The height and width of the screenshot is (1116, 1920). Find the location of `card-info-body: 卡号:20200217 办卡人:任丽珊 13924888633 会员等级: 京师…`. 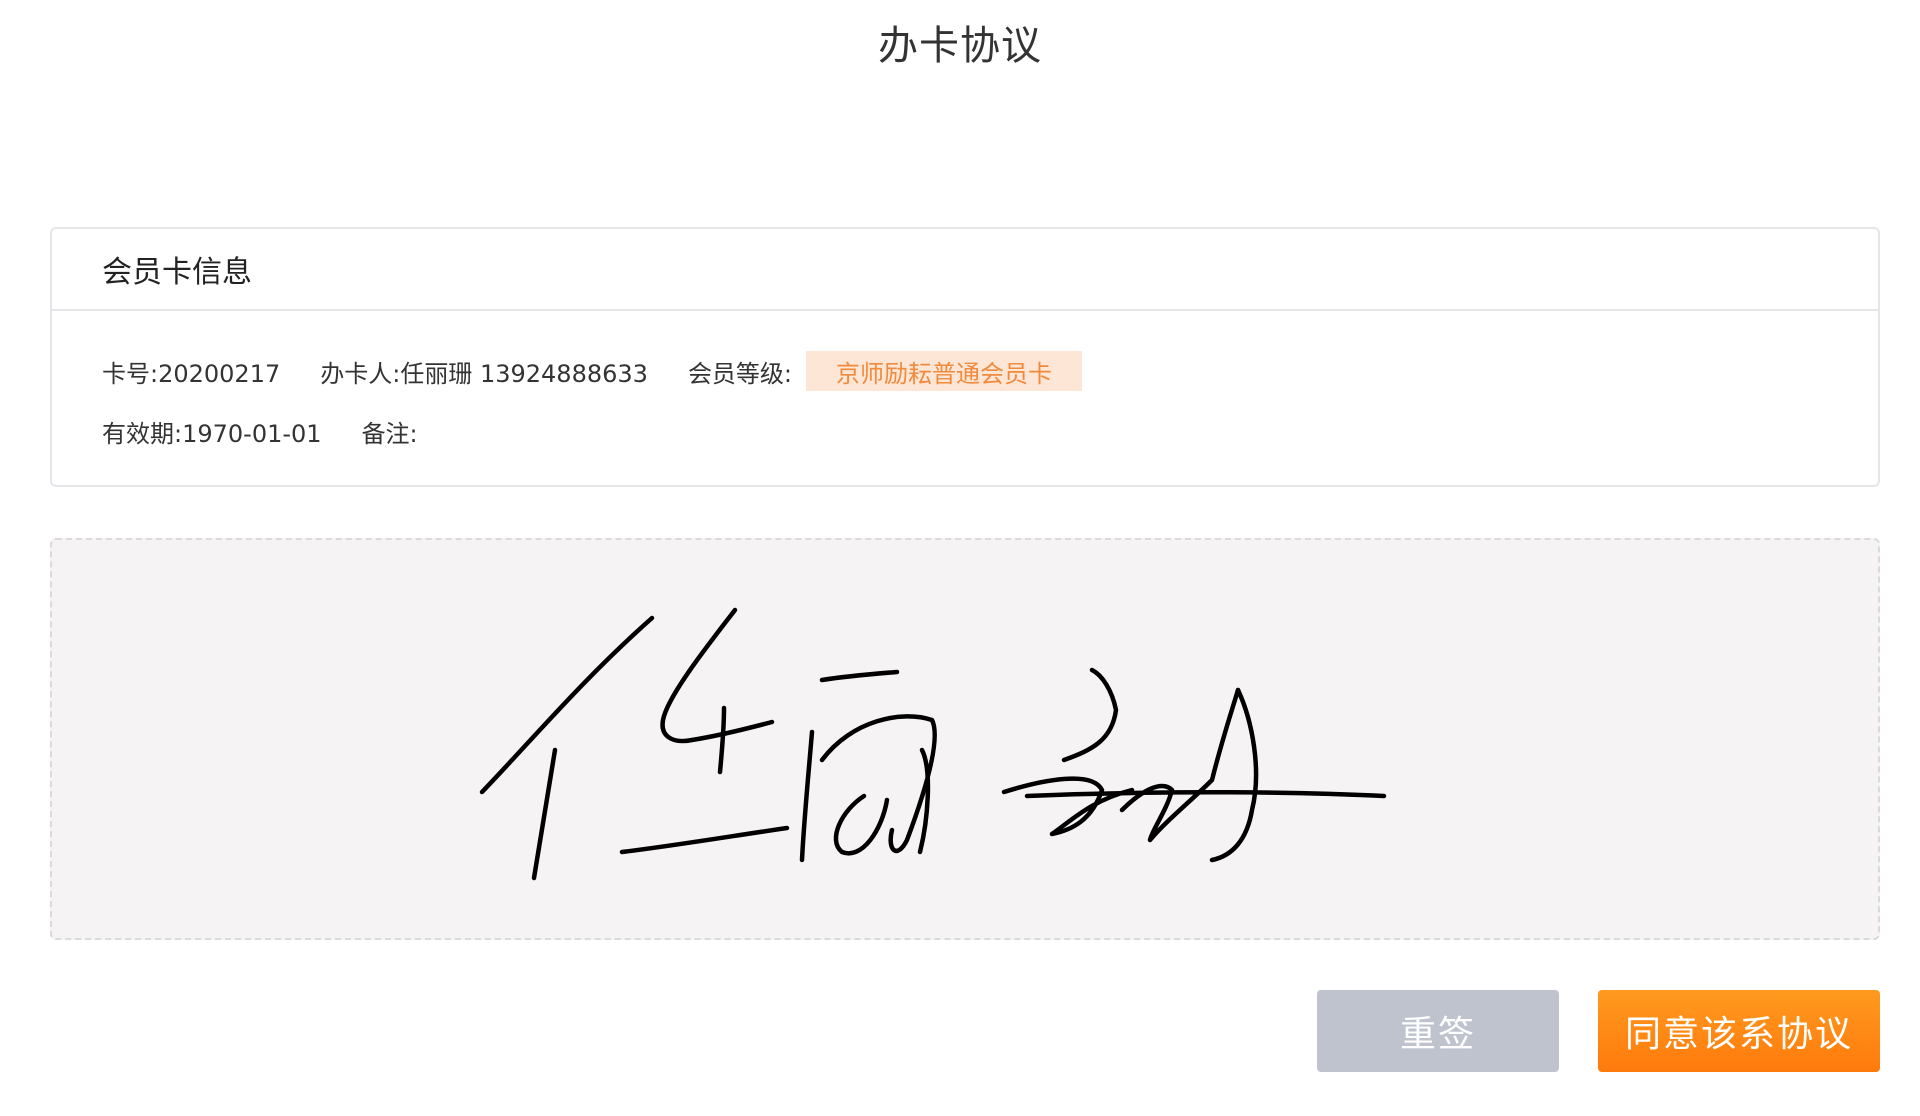

card-info-body: 卡号:20200217 办卡人:任丽珊 13924888633 会员等级: 京师… is located at coordinates (965, 381).